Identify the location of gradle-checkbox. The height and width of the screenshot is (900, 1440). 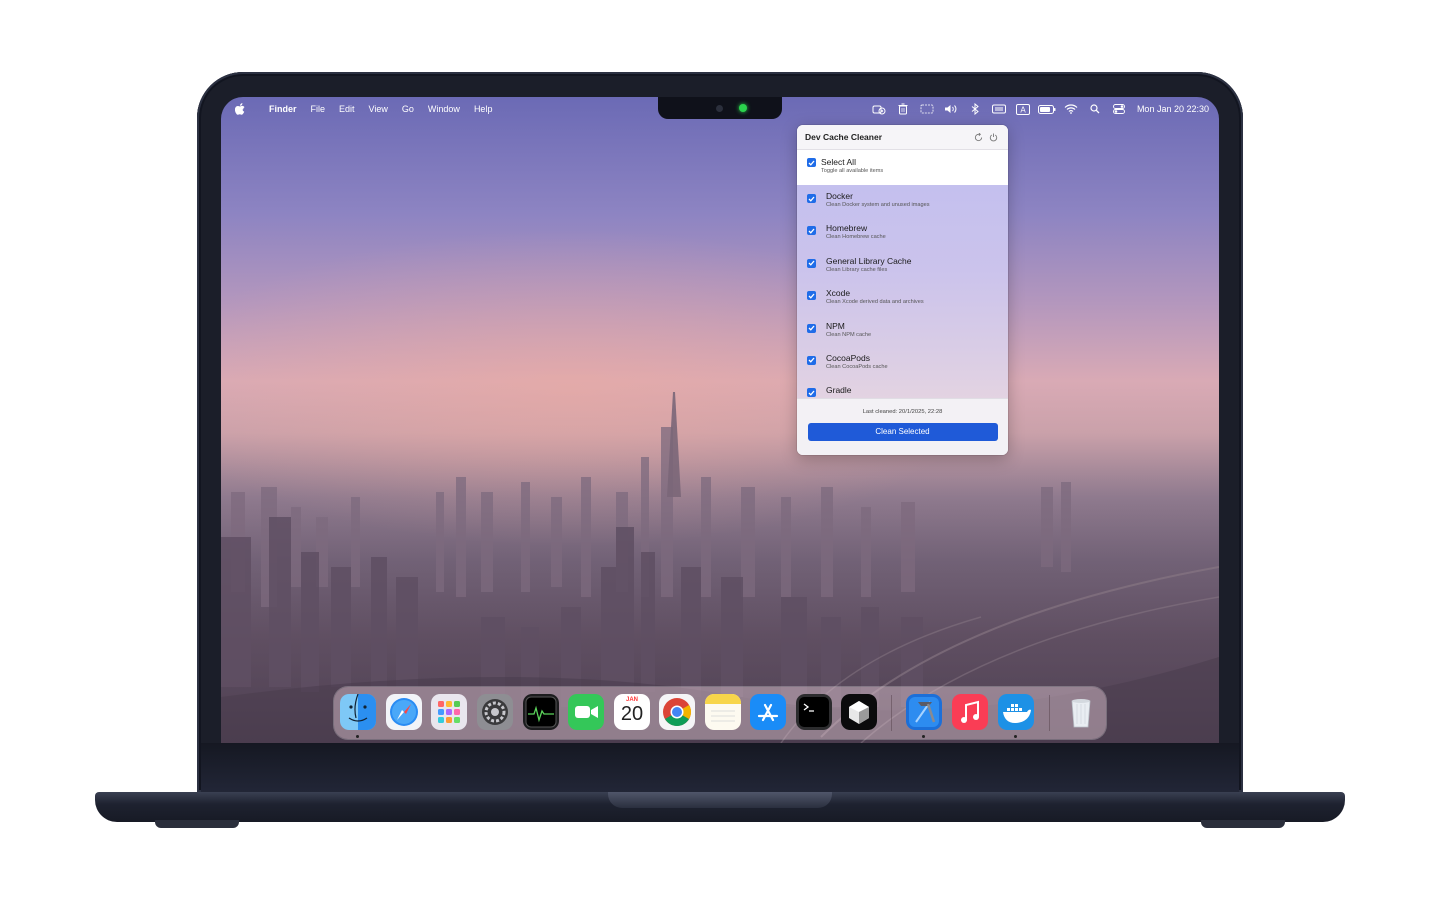
(811, 393).